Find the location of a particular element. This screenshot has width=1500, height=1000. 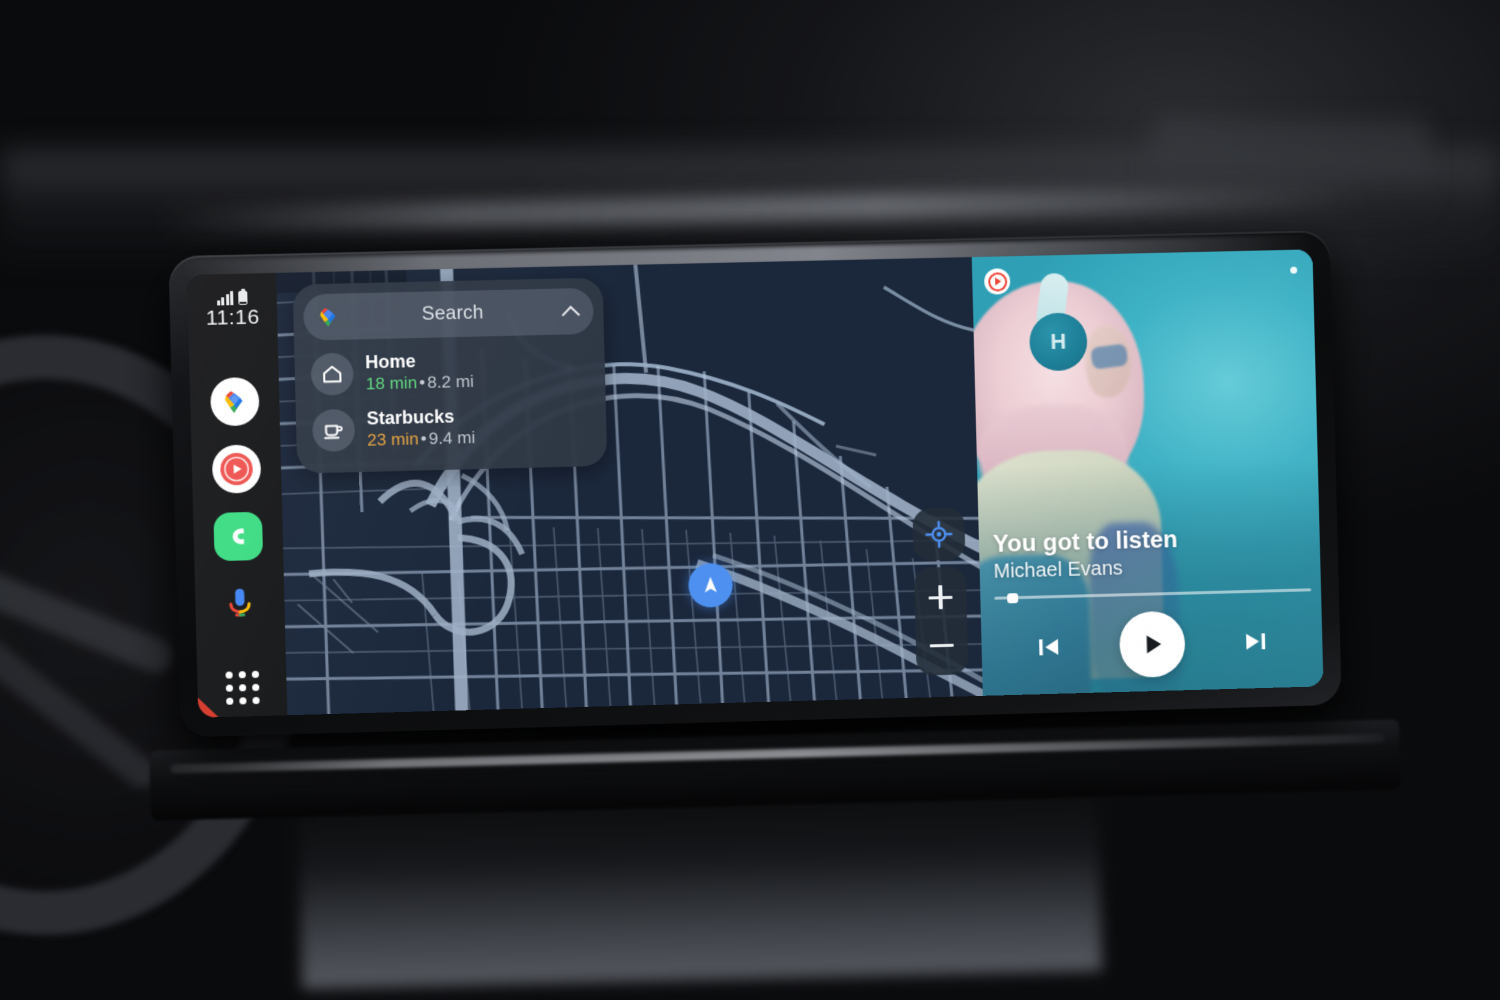

sidebar-item-phone is located at coordinates (238, 536).